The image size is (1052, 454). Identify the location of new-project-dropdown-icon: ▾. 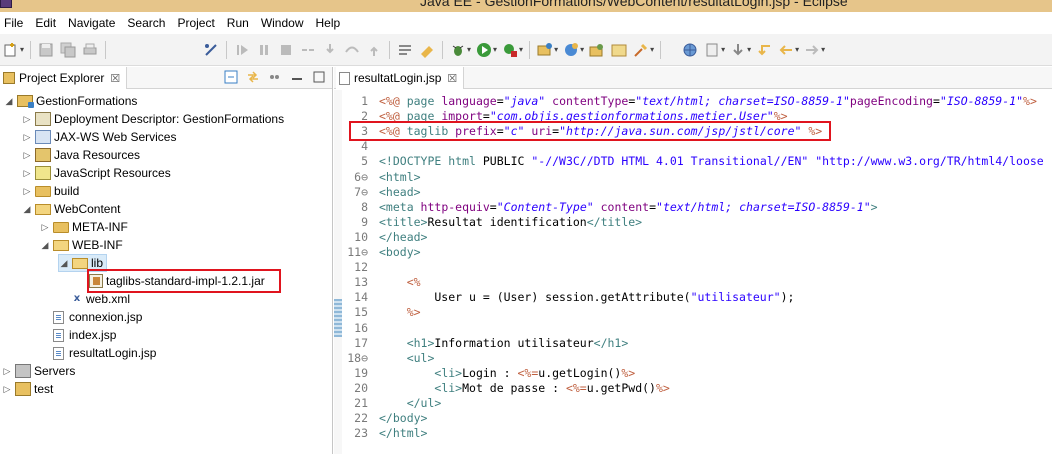
(556, 49).